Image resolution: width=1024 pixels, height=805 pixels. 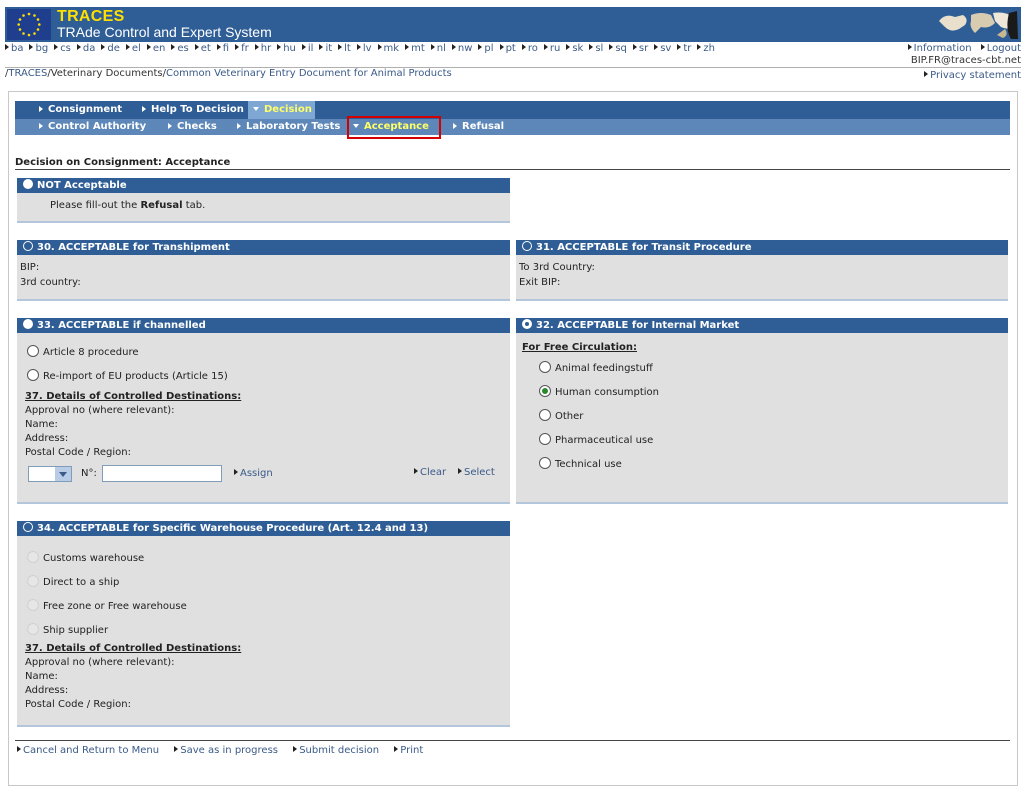 I want to click on animal-feedingstuff-radio, so click(x=545, y=367).